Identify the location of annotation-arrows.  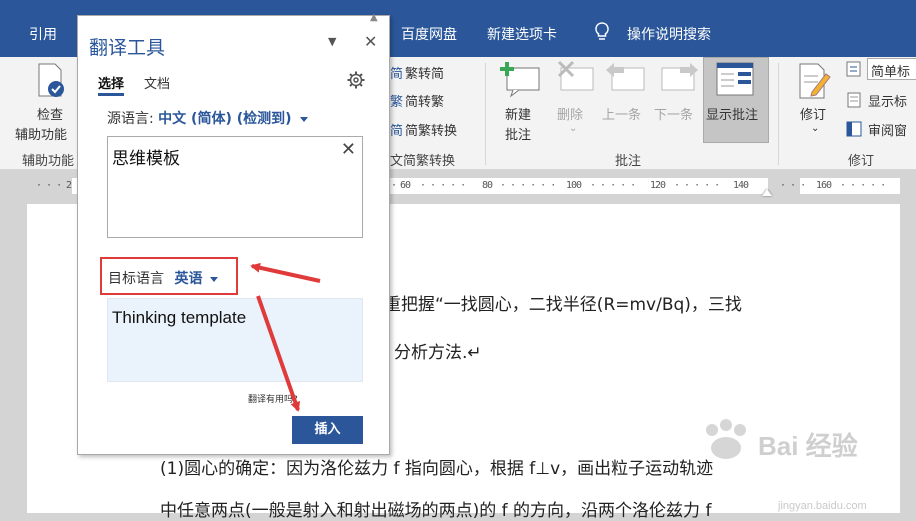
(285, 337).